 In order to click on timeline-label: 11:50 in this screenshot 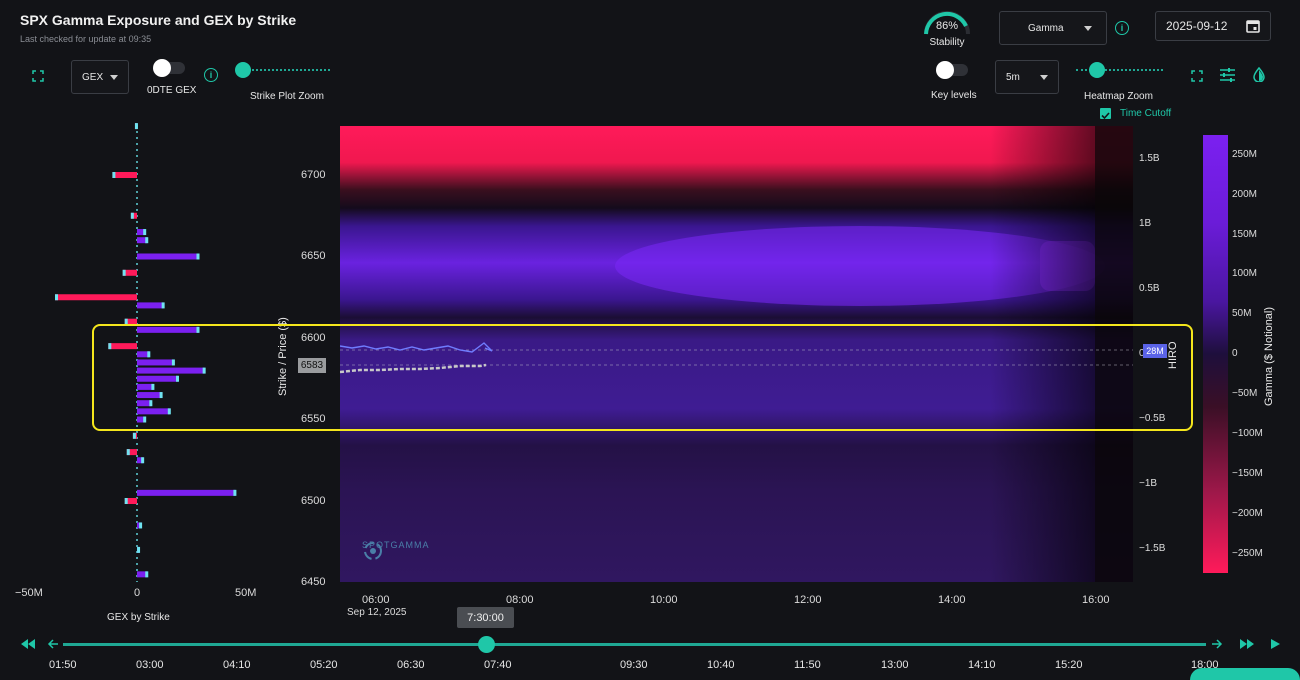, I will do `click(807, 665)`.